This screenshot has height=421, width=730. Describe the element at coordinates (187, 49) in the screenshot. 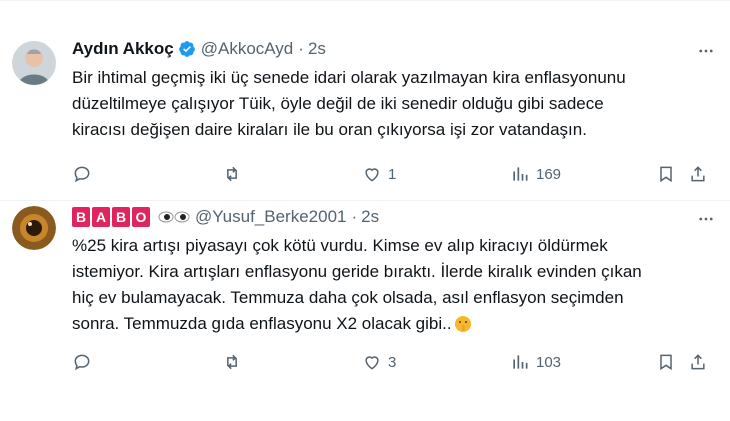

I see `verified-badge-icon` at that location.